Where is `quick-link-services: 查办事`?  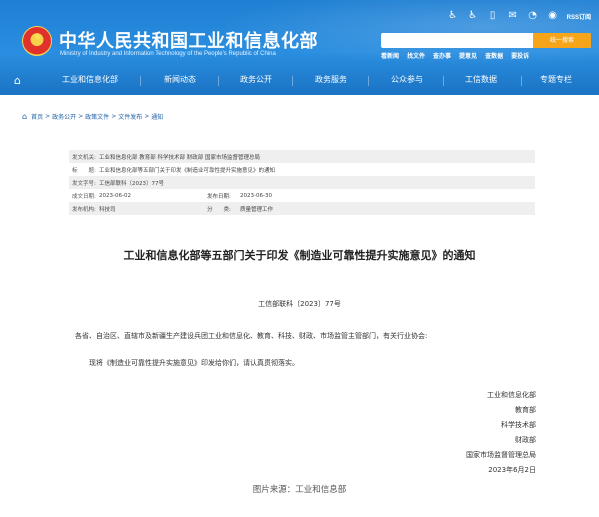 quick-link-services: 查办事 is located at coordinates (442, 55).